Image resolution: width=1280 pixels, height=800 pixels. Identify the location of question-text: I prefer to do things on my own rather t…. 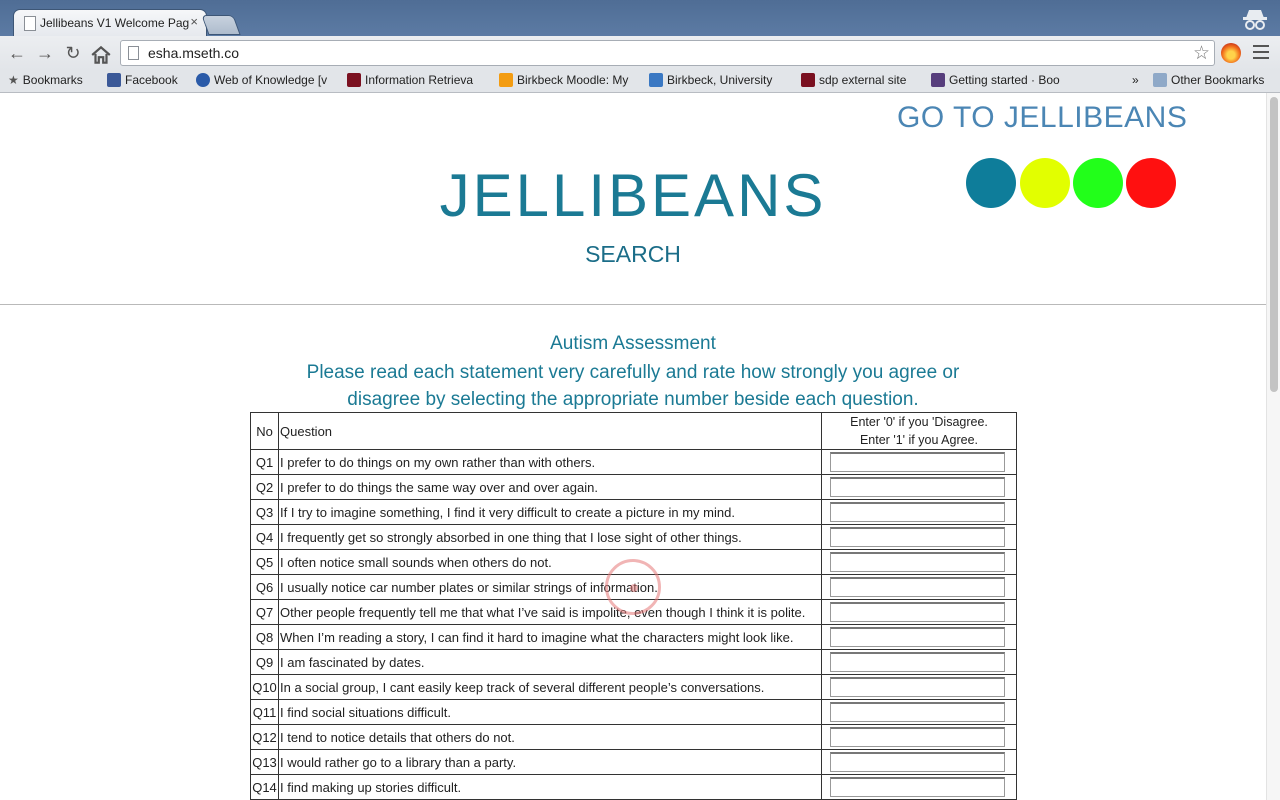
(550, 462).